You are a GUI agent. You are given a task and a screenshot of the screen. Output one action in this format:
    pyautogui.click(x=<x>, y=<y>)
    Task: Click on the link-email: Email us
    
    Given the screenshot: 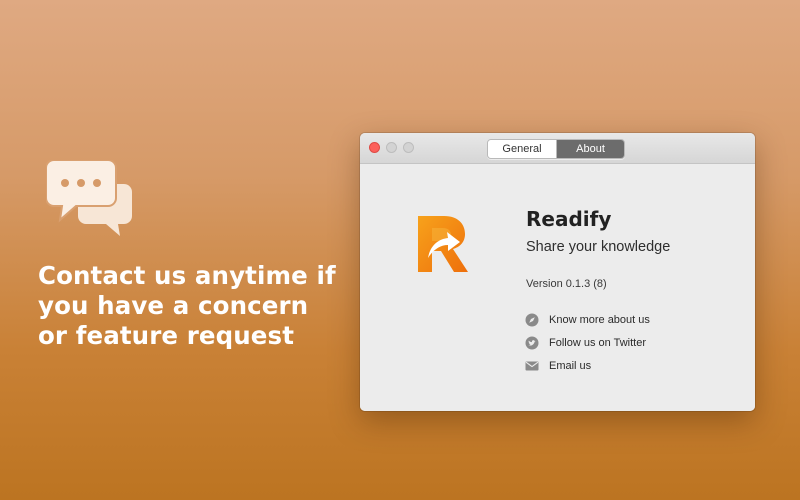 What is the action you would take?
    pyautogui.click(x=587, y=365)
    